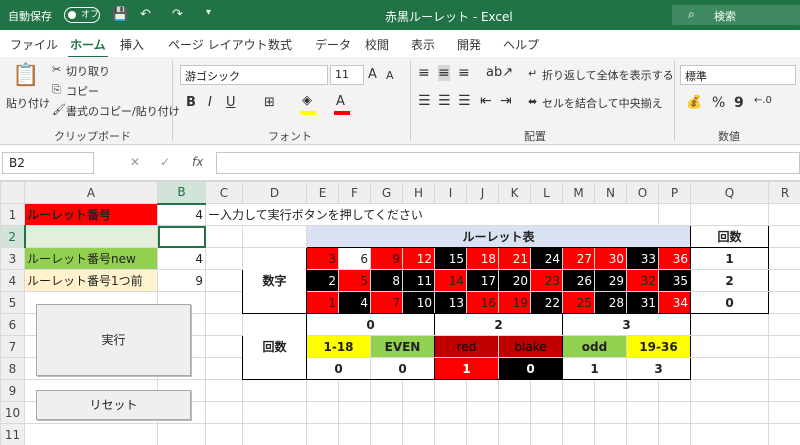 The image size is (800, 445). What do you see at coordinates (91, 214) in the screenshot?
I see `cell-a1: ルーレット番号` at bounding box center [91, 214].